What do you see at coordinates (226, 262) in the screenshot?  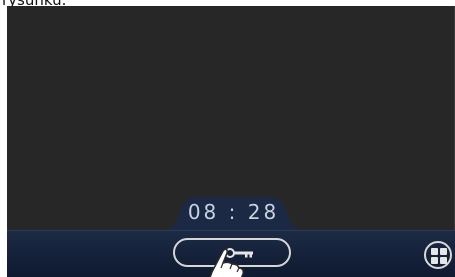 I see `hand-pointer-icon` at bounding box center [226, 262].